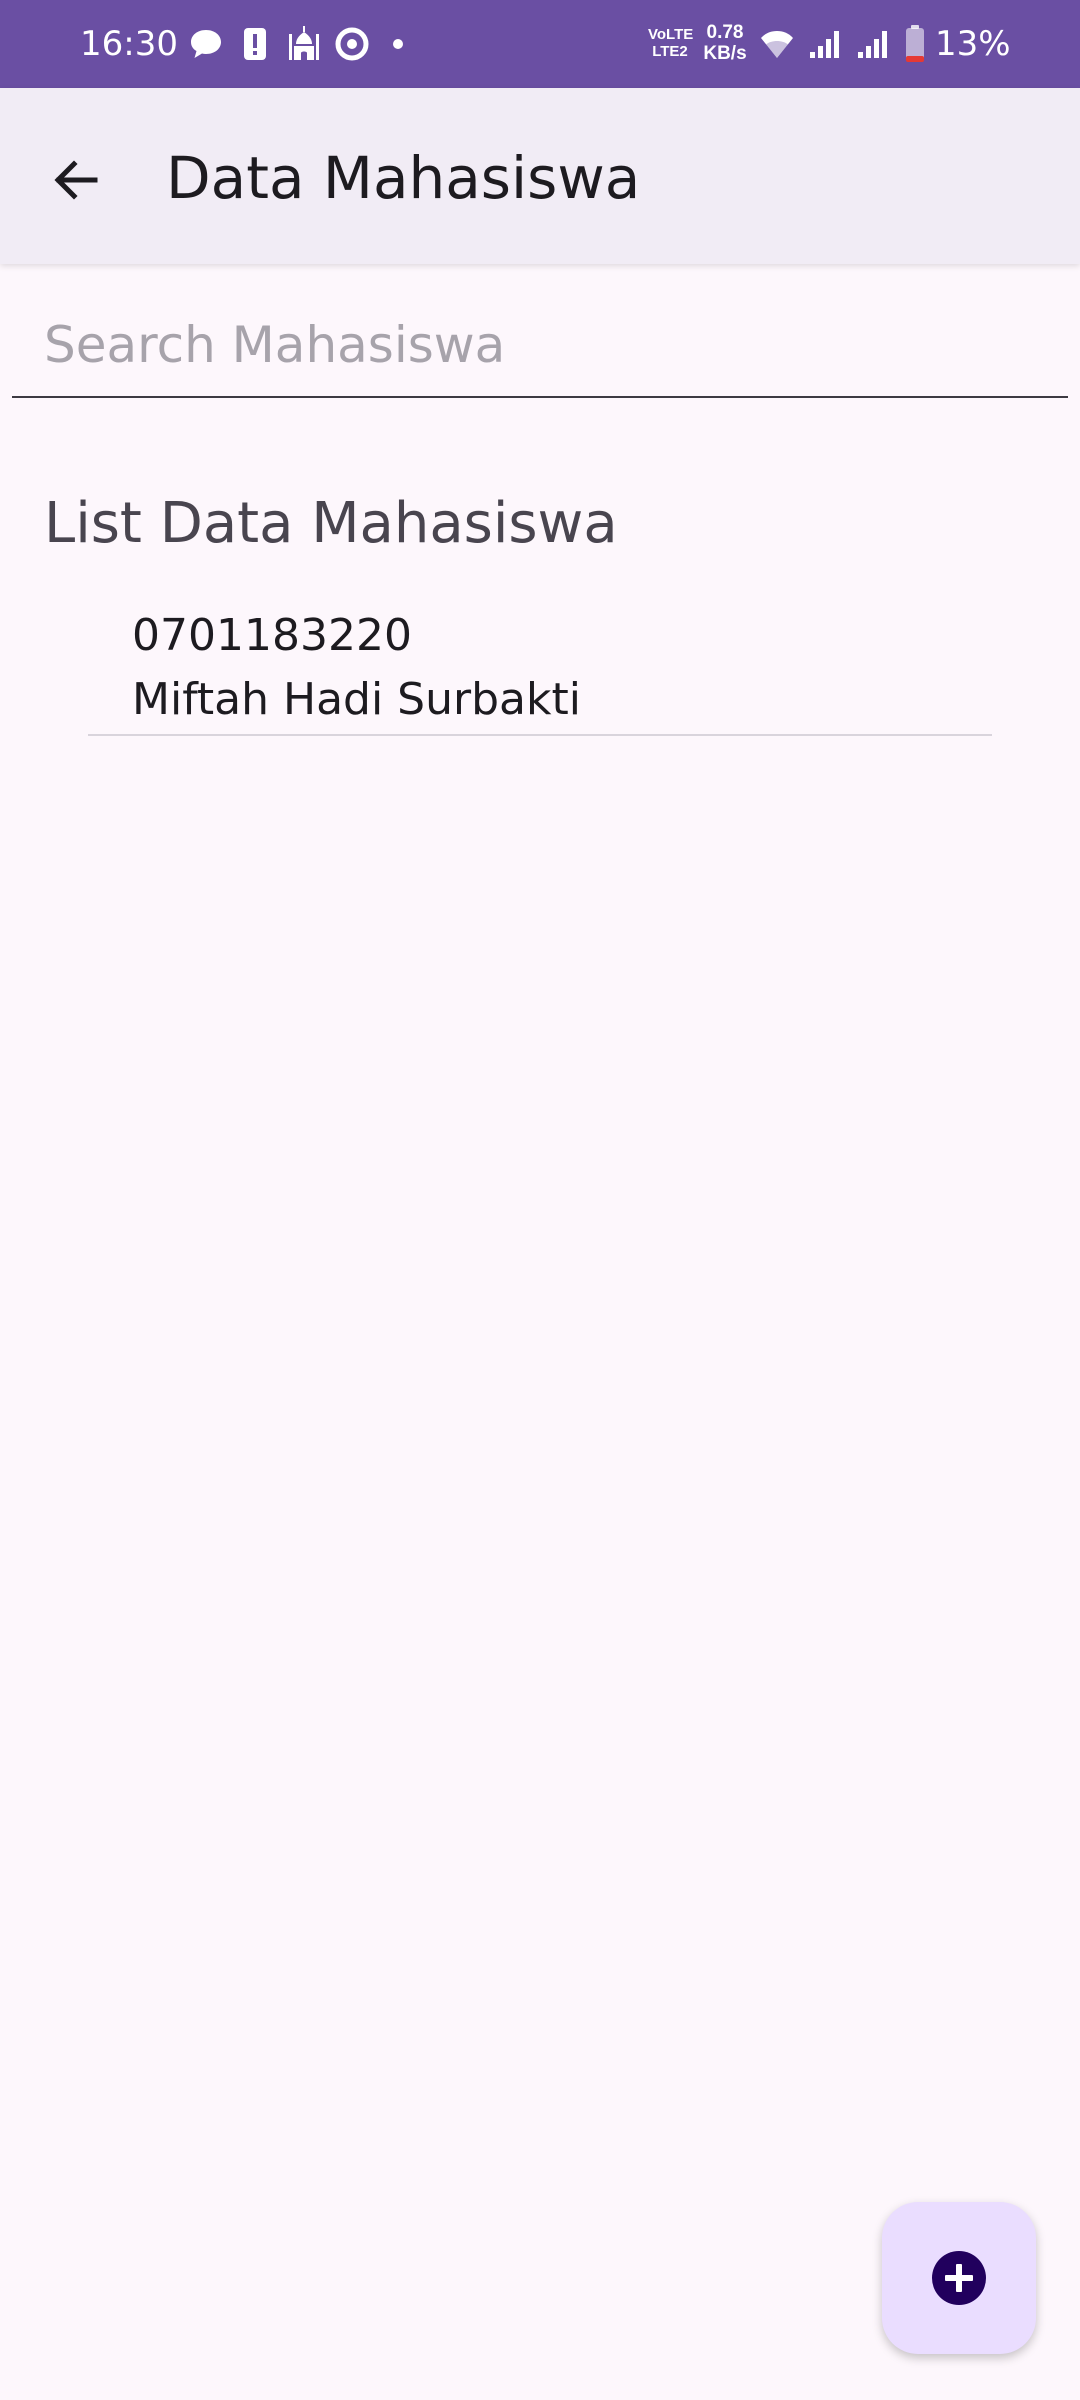 The height and width of the screenshot is (2400, 1080). What do you see at coordinates (272, 635) in the screenshot?
I see `student-nim: 0701183220` at bounding box center [272, 635].